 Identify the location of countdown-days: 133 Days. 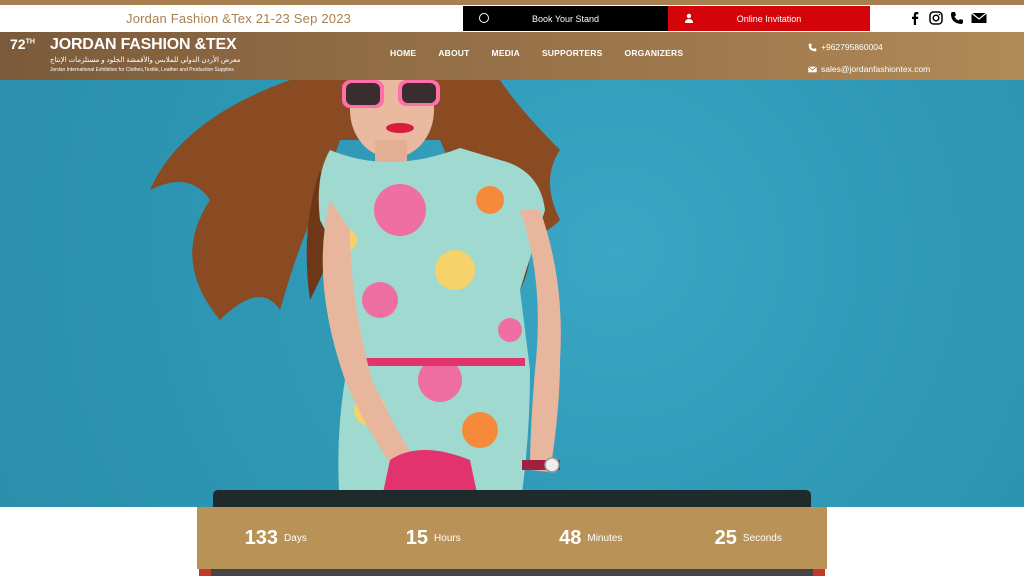
(275, 537).